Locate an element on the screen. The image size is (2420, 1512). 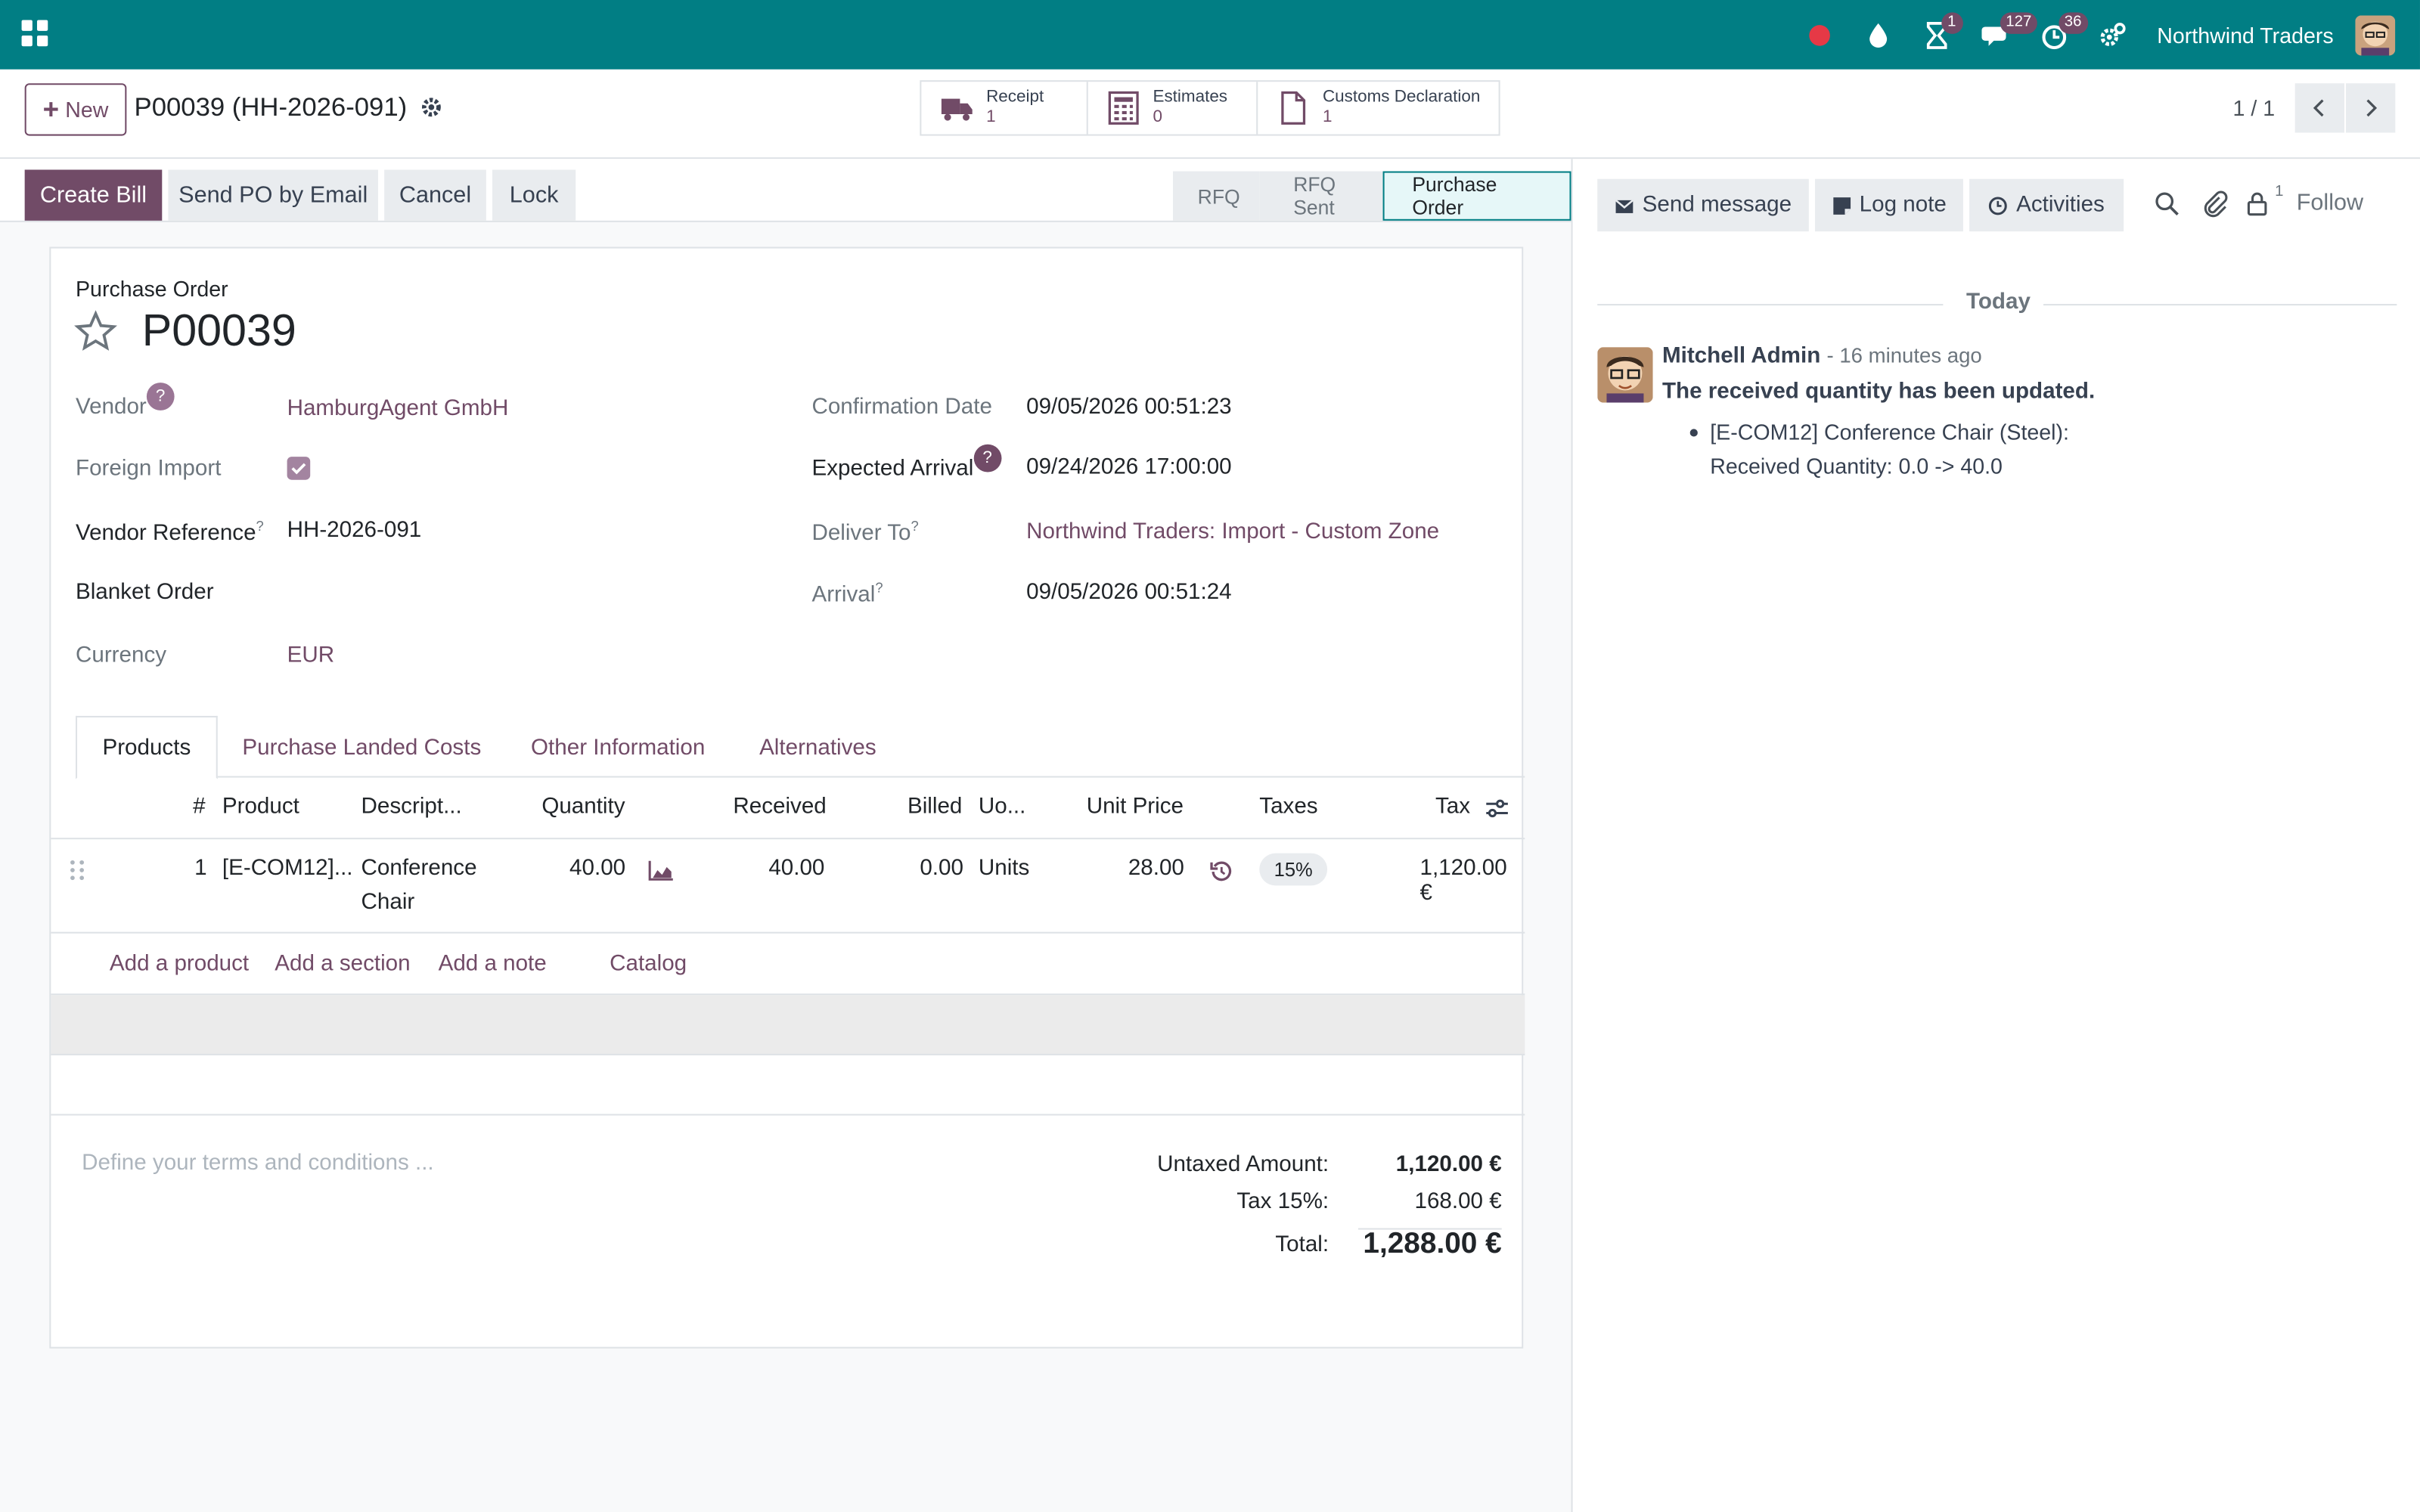
chevron-right-icon is located at coordinates (2372, 108).